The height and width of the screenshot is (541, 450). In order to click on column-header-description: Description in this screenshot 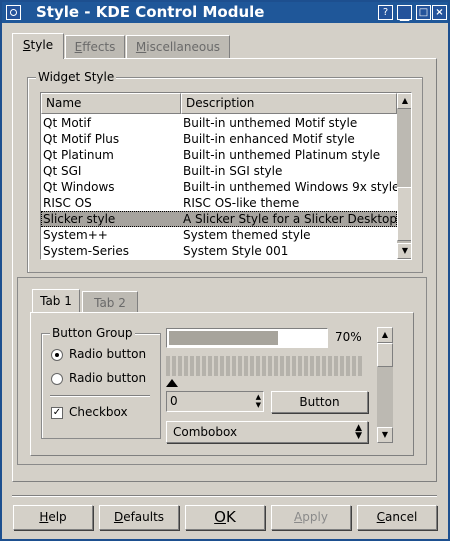, I will do `click(289, 103)`.